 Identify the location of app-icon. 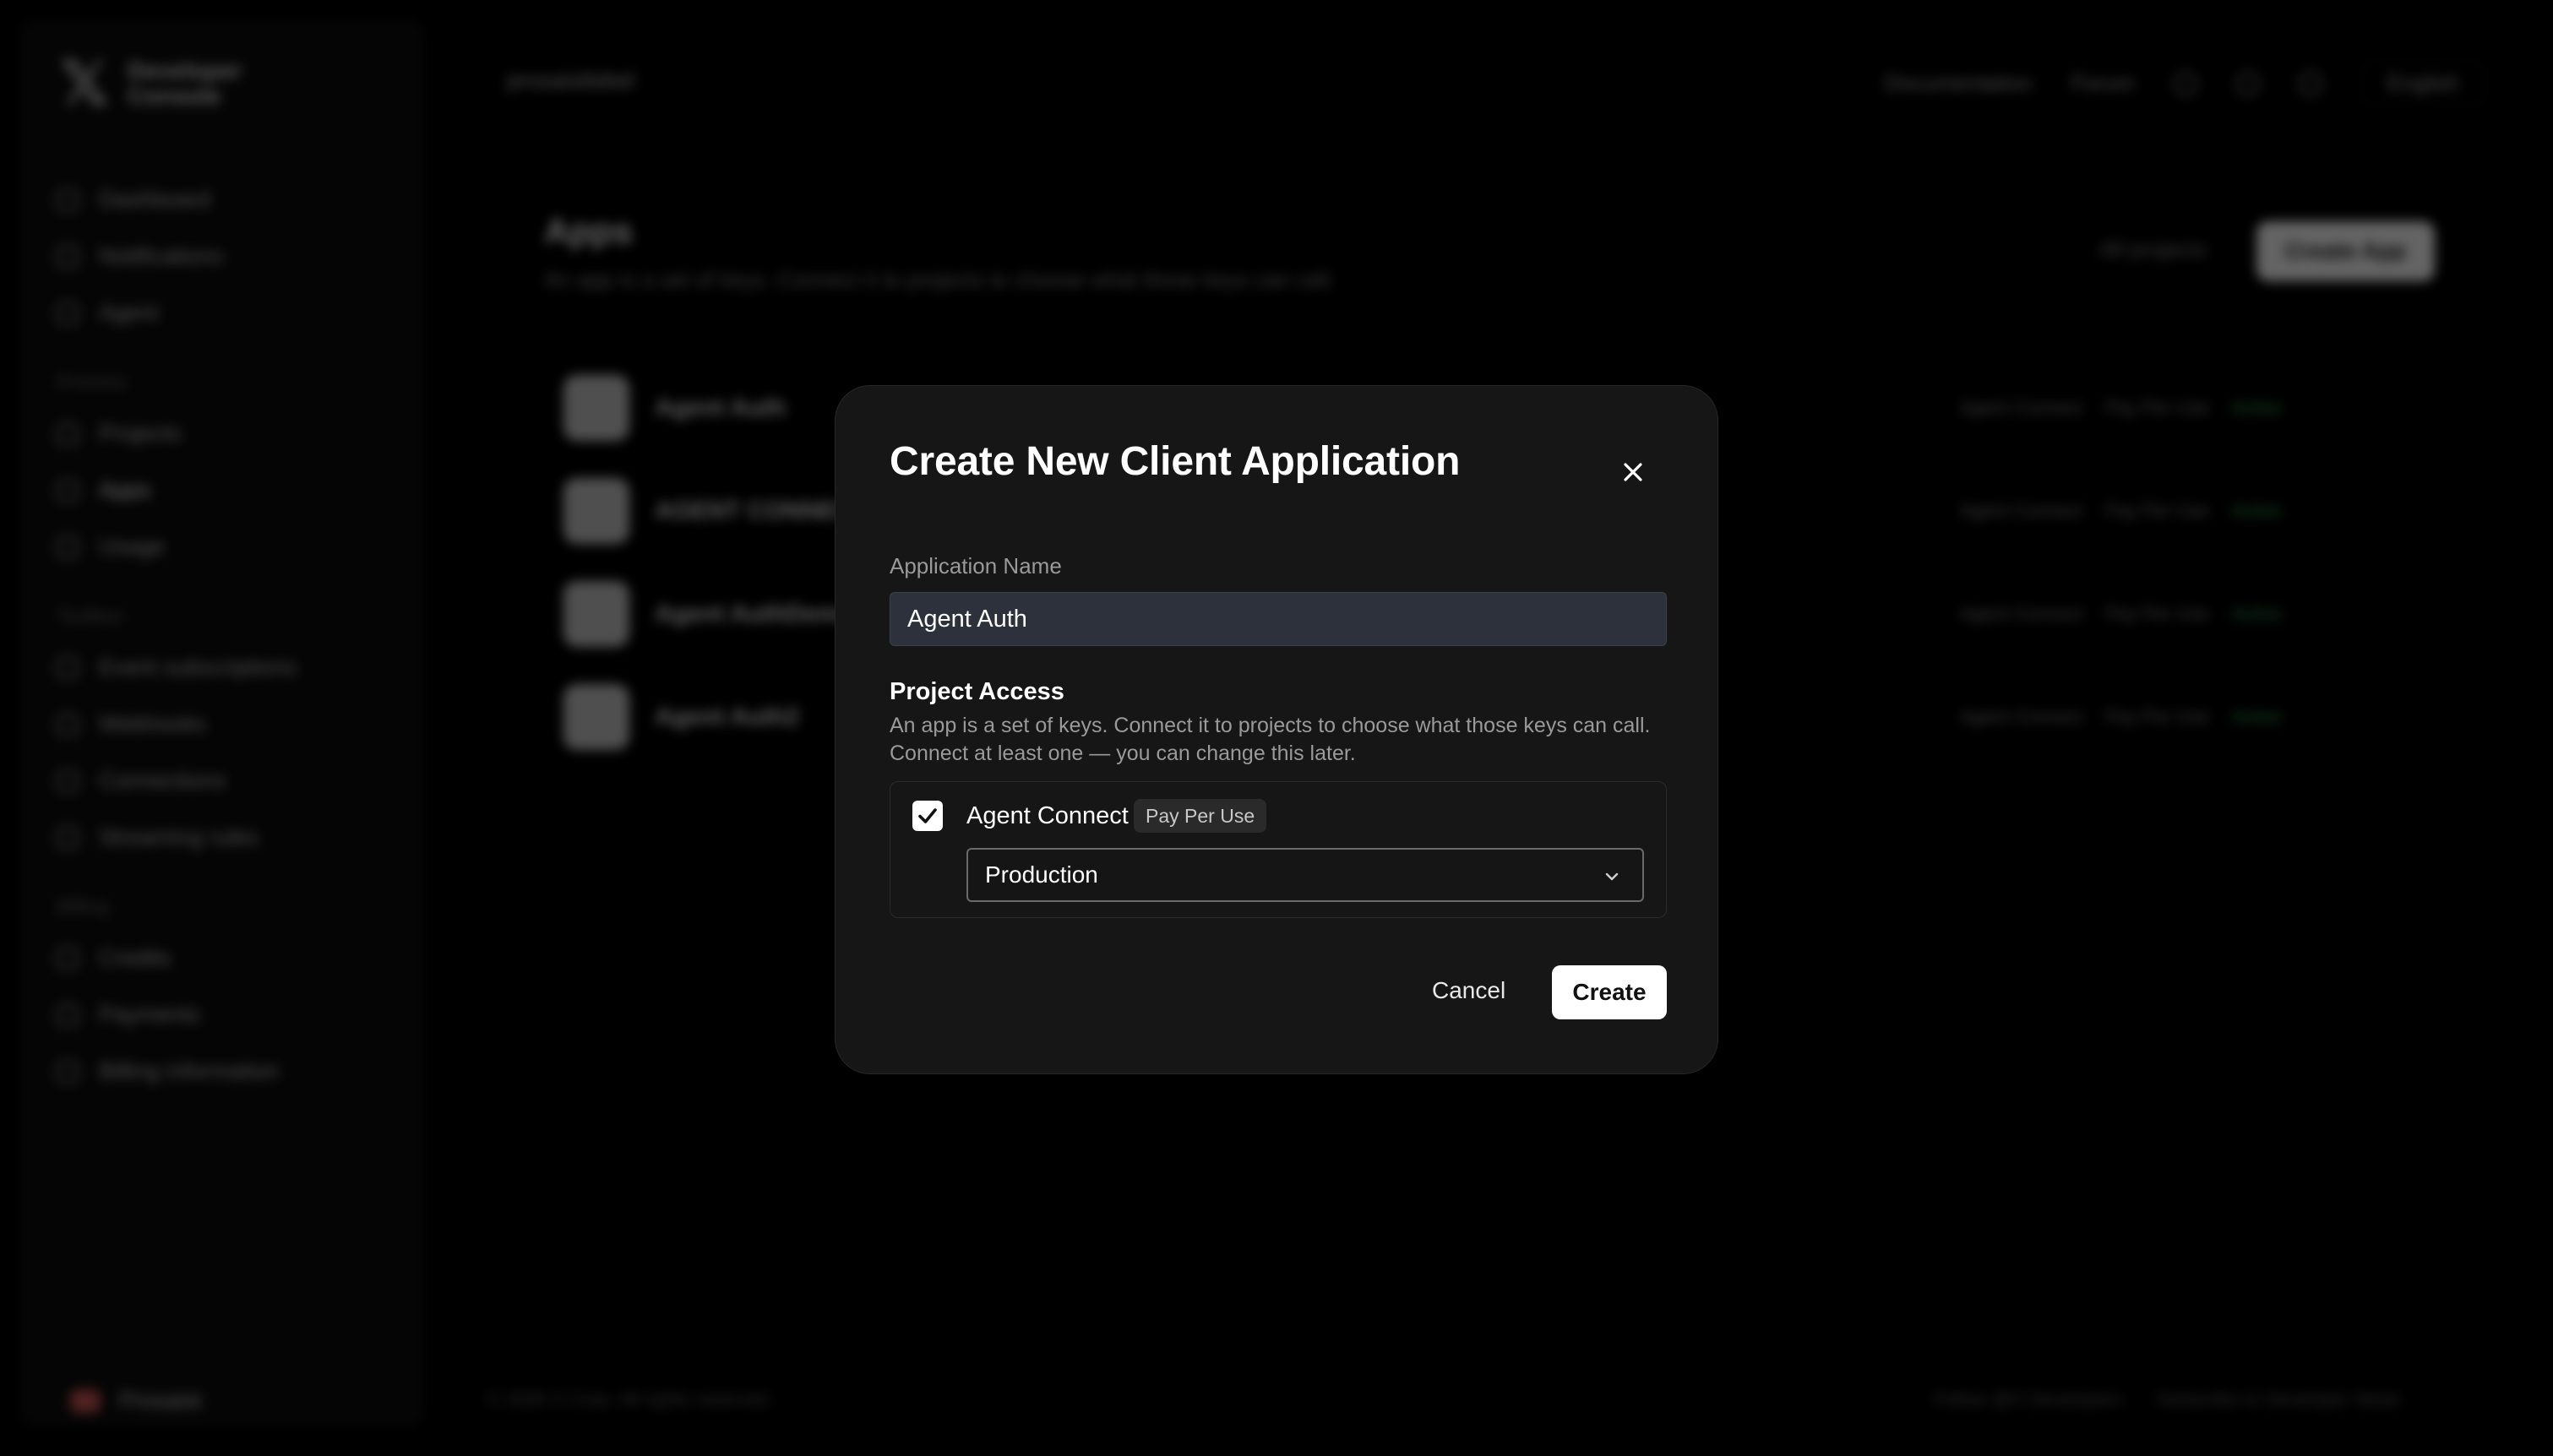
(596, 717).